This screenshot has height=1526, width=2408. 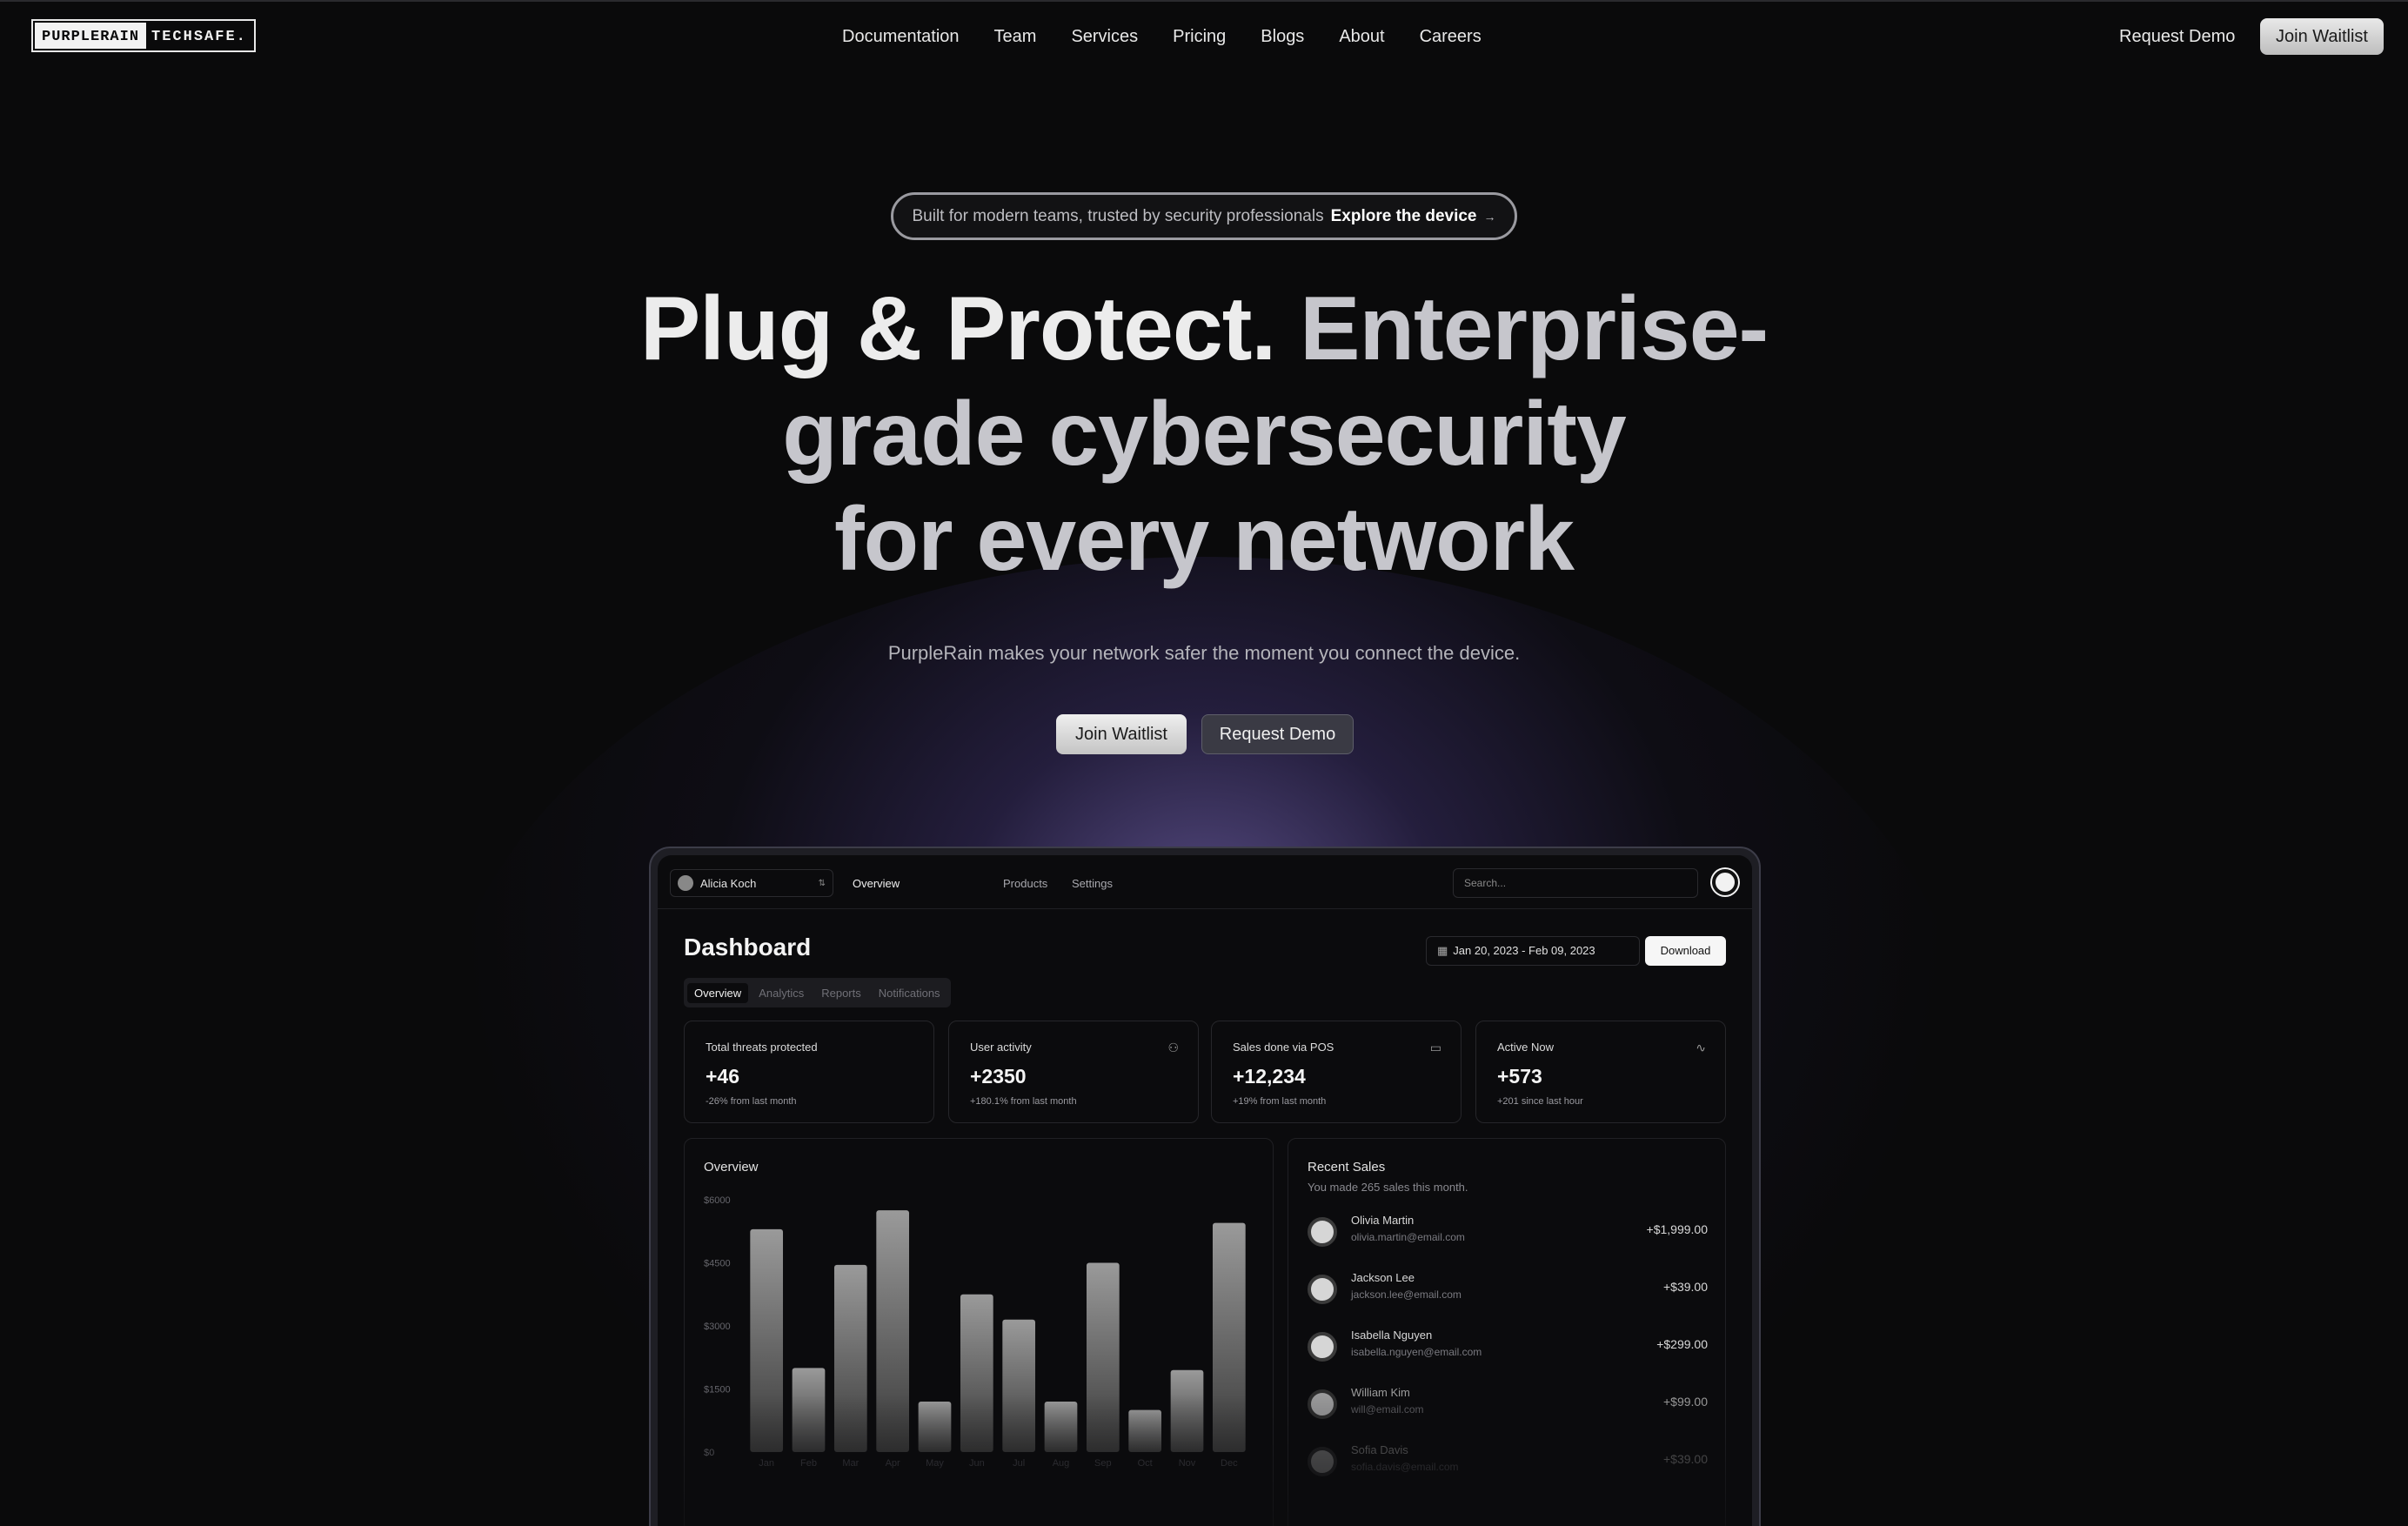 I want to click on x-tick-label: Nov, so click(x=1187, y=1464).